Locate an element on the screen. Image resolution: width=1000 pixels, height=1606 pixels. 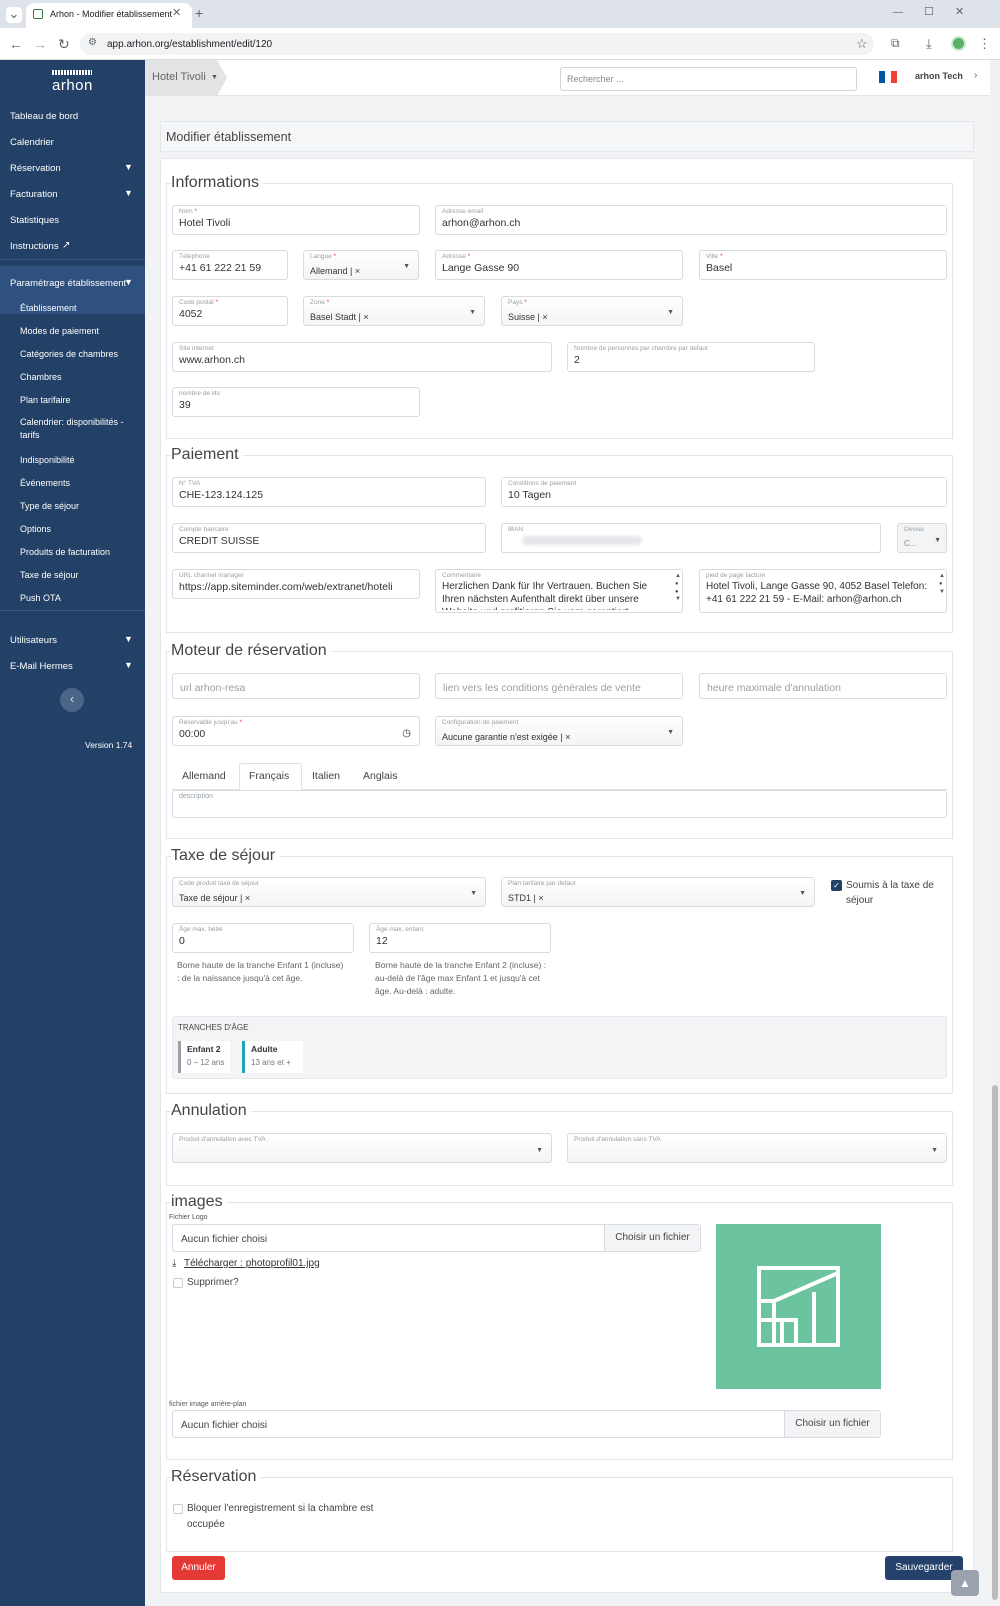
sidebar-item-statistiques: Statistiques is located at coordinates (34, 220).